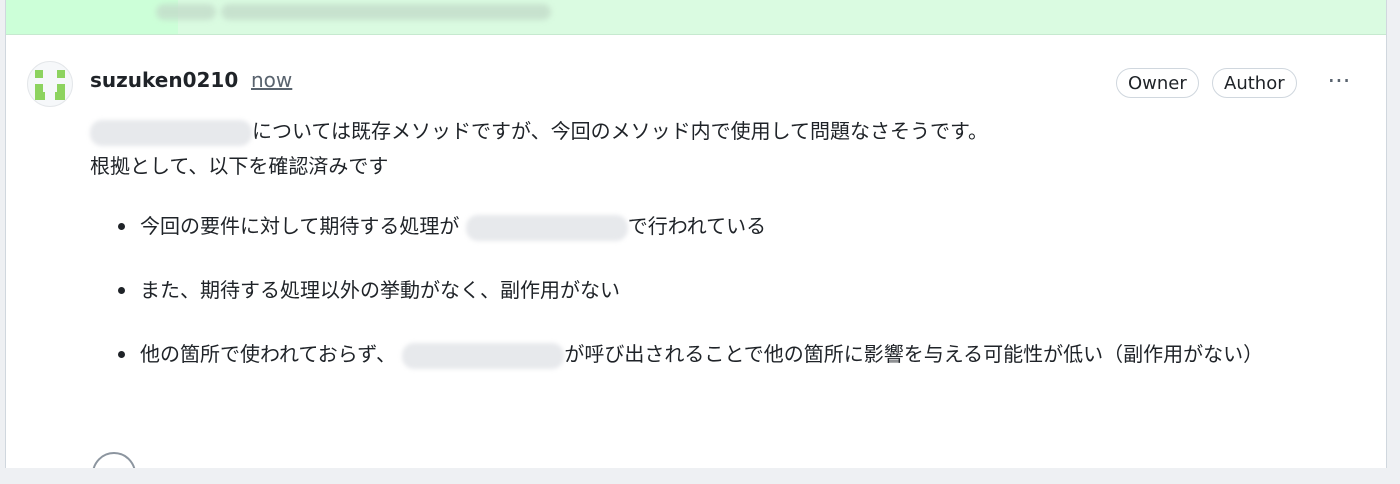 The height and width of the screenshot is (484, 1400). I want to click on smiley-icon, so click(114, 460).